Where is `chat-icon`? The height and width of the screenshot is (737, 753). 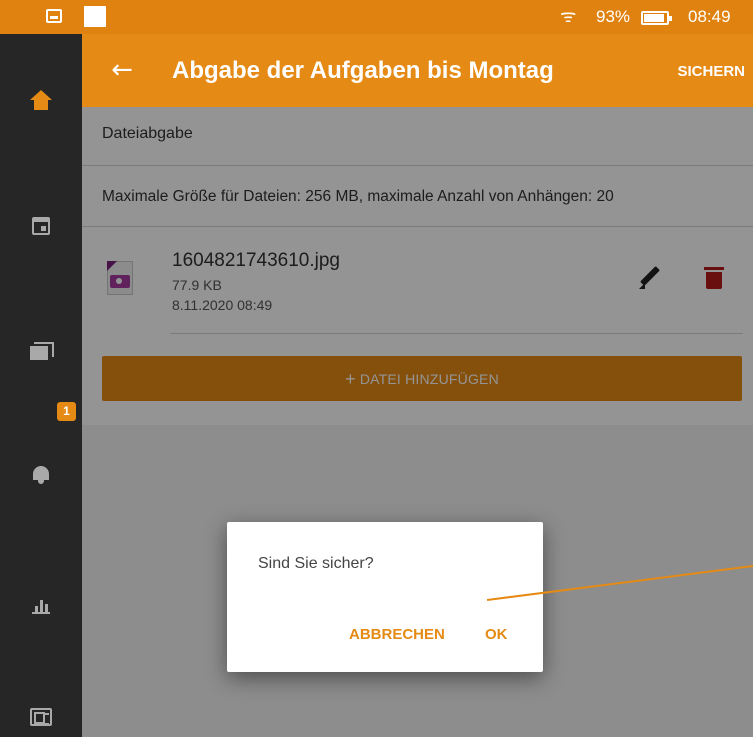 chat-icon is located at coordinates (42, 352).